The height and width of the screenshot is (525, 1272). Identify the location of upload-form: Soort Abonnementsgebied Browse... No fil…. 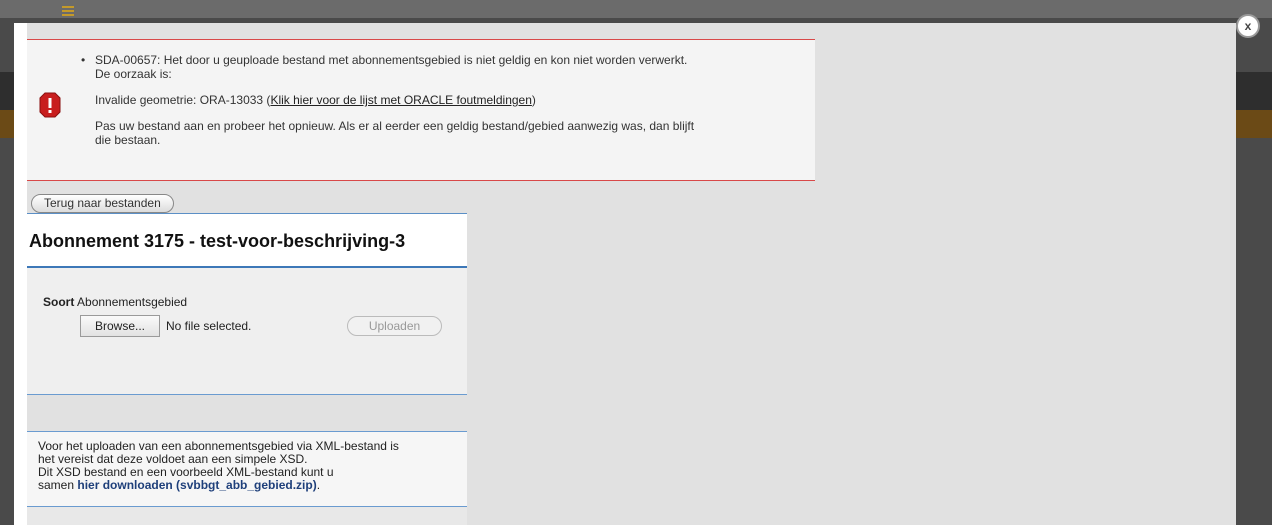
(247, 331).